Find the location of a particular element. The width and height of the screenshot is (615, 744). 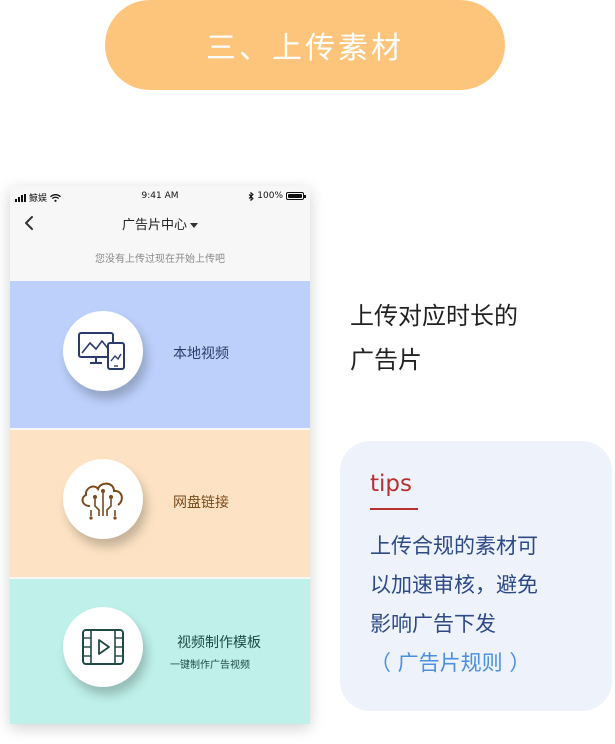

tips-body: 上传合规的素材可 以加速审核，避免 影响广告下发 （ 广告片规则 ） is located at coordinates (485, 605).